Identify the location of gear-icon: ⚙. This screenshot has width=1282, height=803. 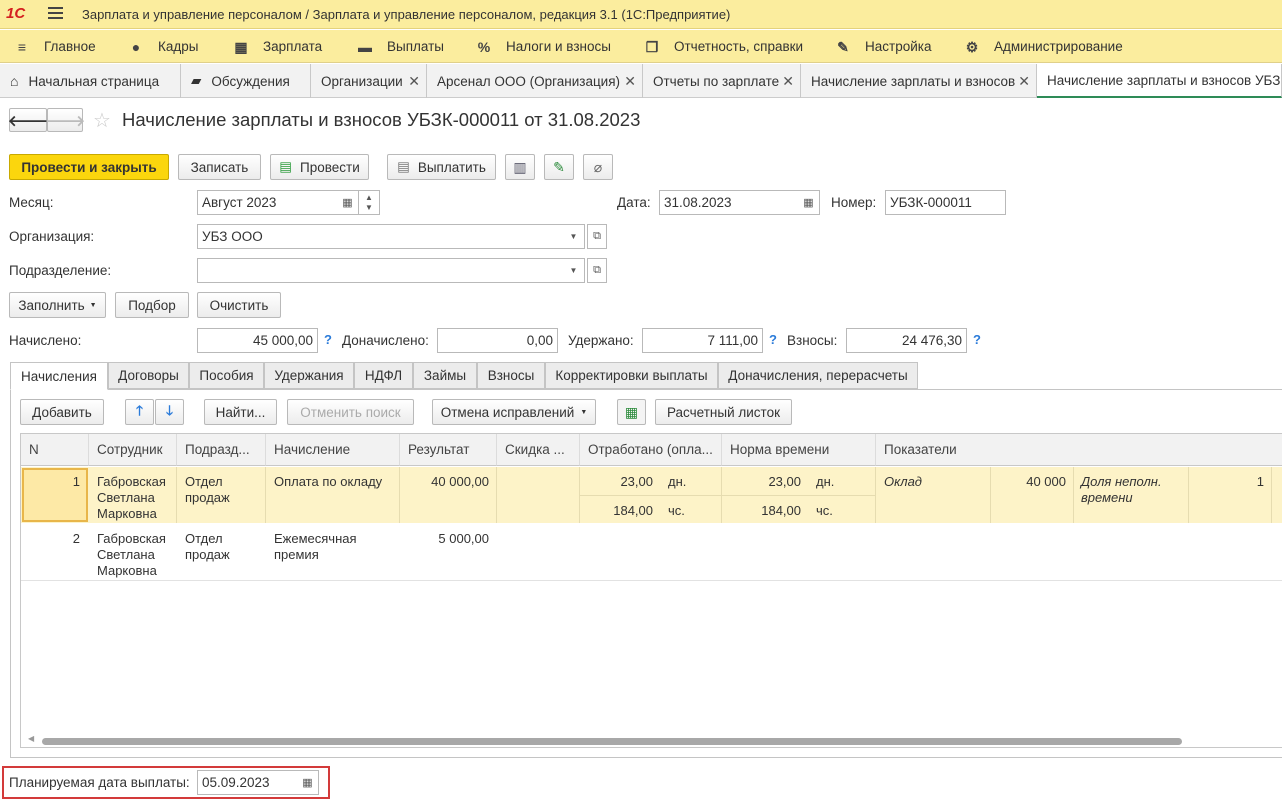
(972, 46).